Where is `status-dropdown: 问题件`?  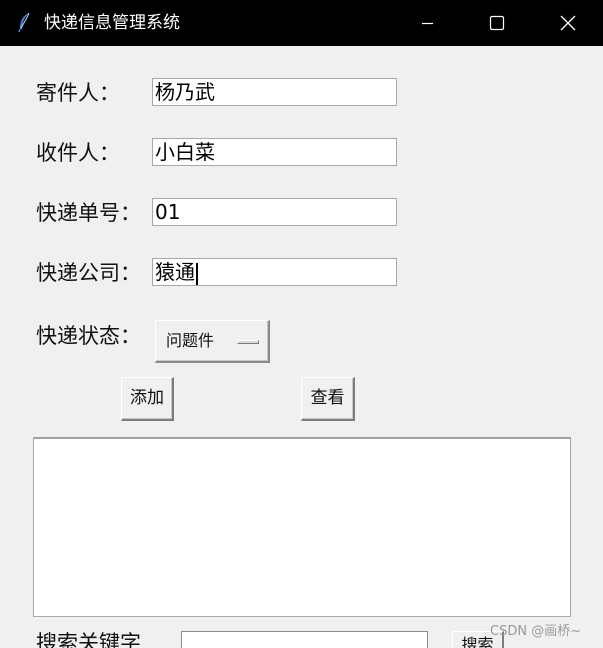
status-dropdown: 问题件 is located at coordinates (212, 341).